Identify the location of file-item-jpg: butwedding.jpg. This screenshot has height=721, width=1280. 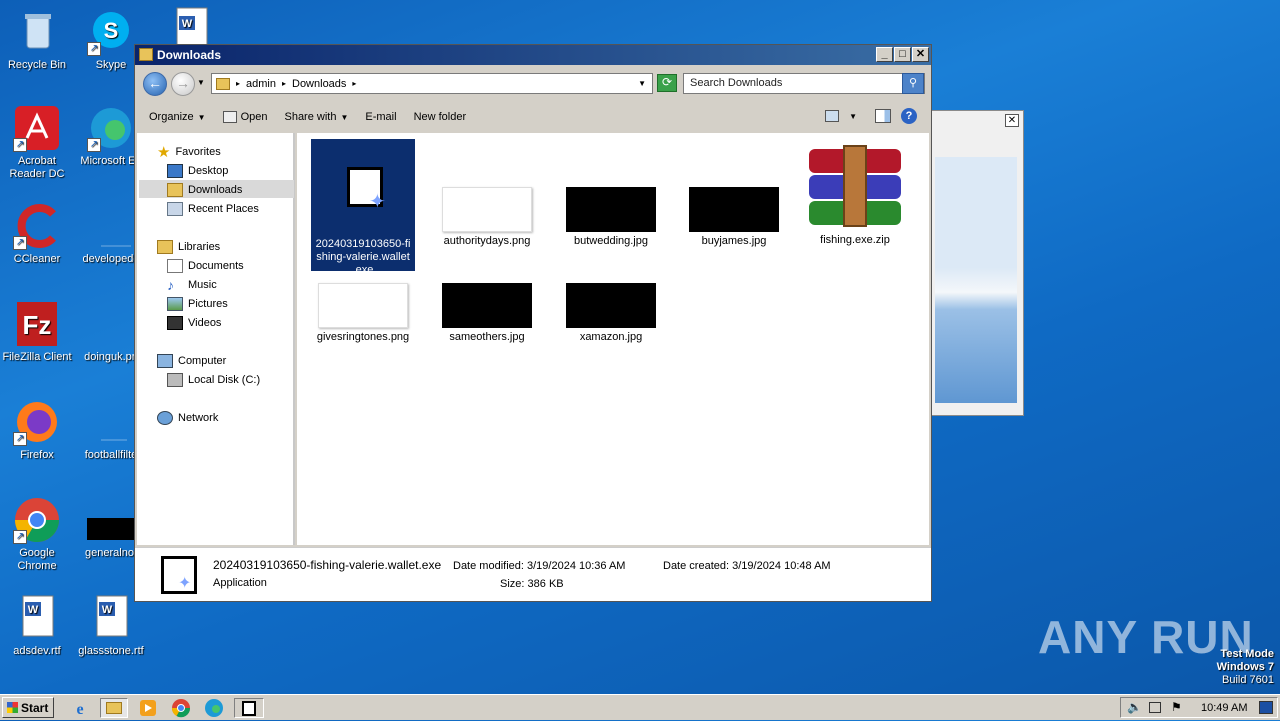
(611, 217).